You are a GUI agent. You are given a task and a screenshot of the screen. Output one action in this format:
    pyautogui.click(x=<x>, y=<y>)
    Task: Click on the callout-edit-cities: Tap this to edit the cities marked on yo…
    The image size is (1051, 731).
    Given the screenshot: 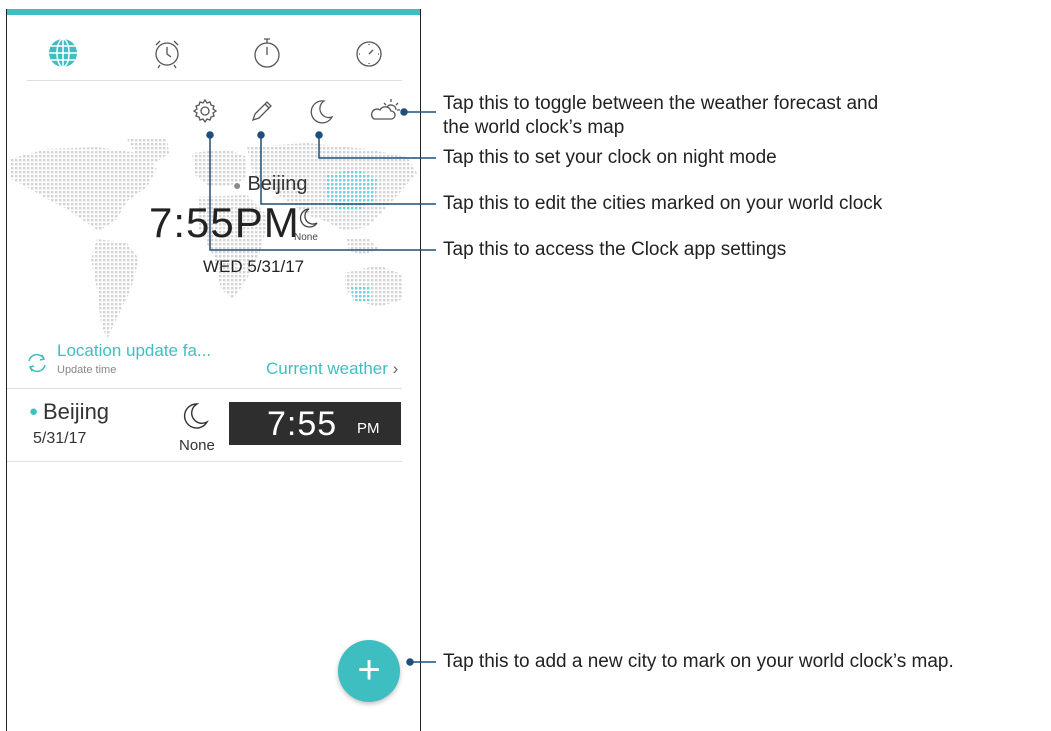 What is the action you would take?
    pyautogui.click(x=663, y=203)
    